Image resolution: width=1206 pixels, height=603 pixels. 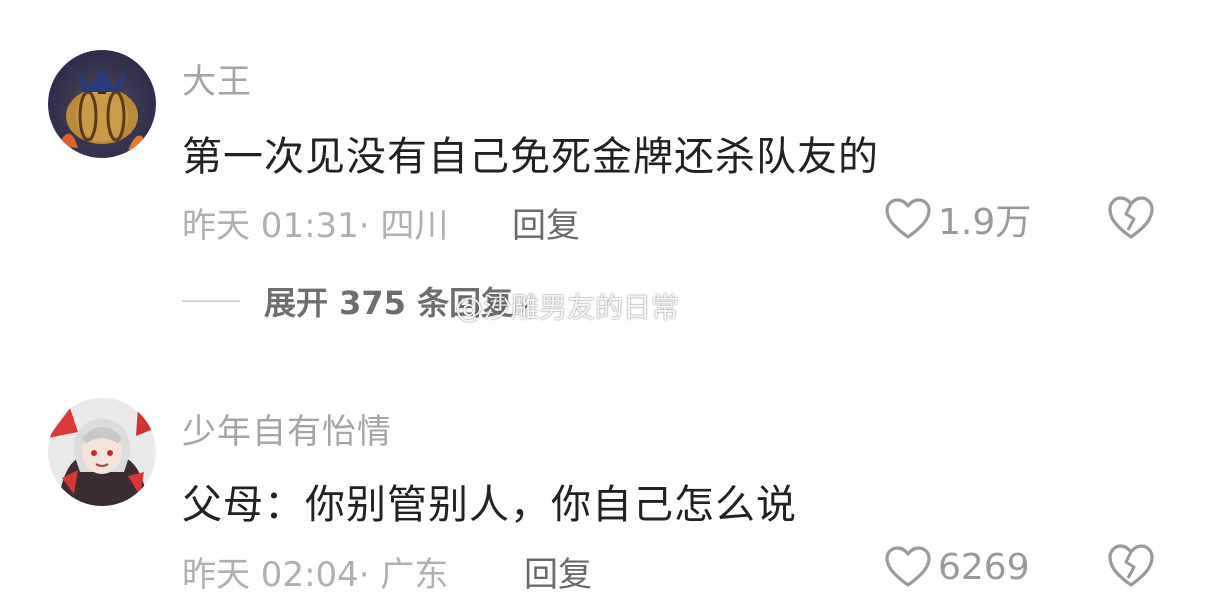 What do you see at coordinates (530, 157) in the screenshot?
I see `comment-text: 第一次见没有自己免死金牌还杀队友的` at bounding box center [530, 157].